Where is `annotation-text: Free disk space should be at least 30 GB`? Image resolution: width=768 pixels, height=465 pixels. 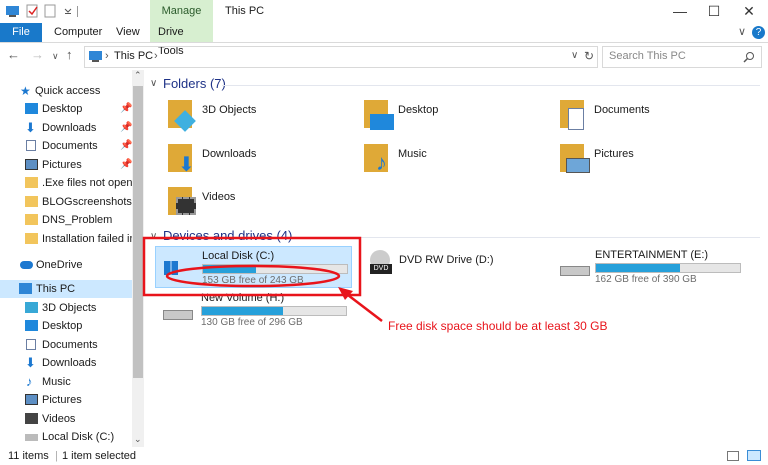 annotation-text: Free disk space should be at least 30 GB is located at coordinates (498, 326).